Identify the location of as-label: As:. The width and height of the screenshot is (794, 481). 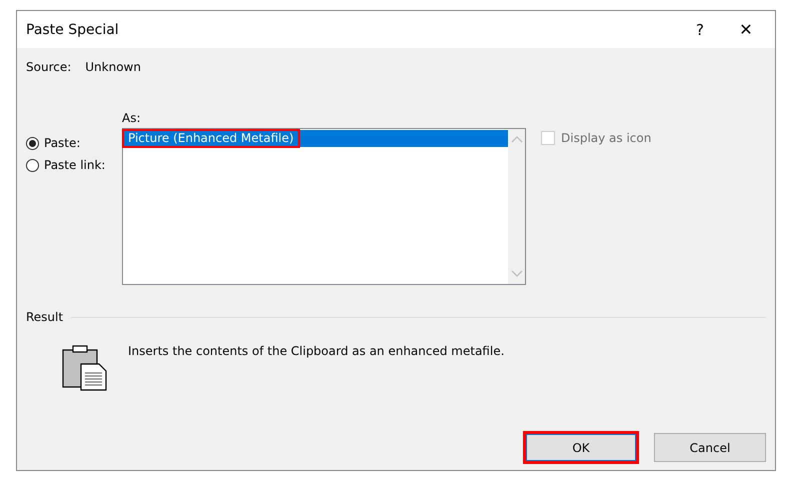
(132, 118).